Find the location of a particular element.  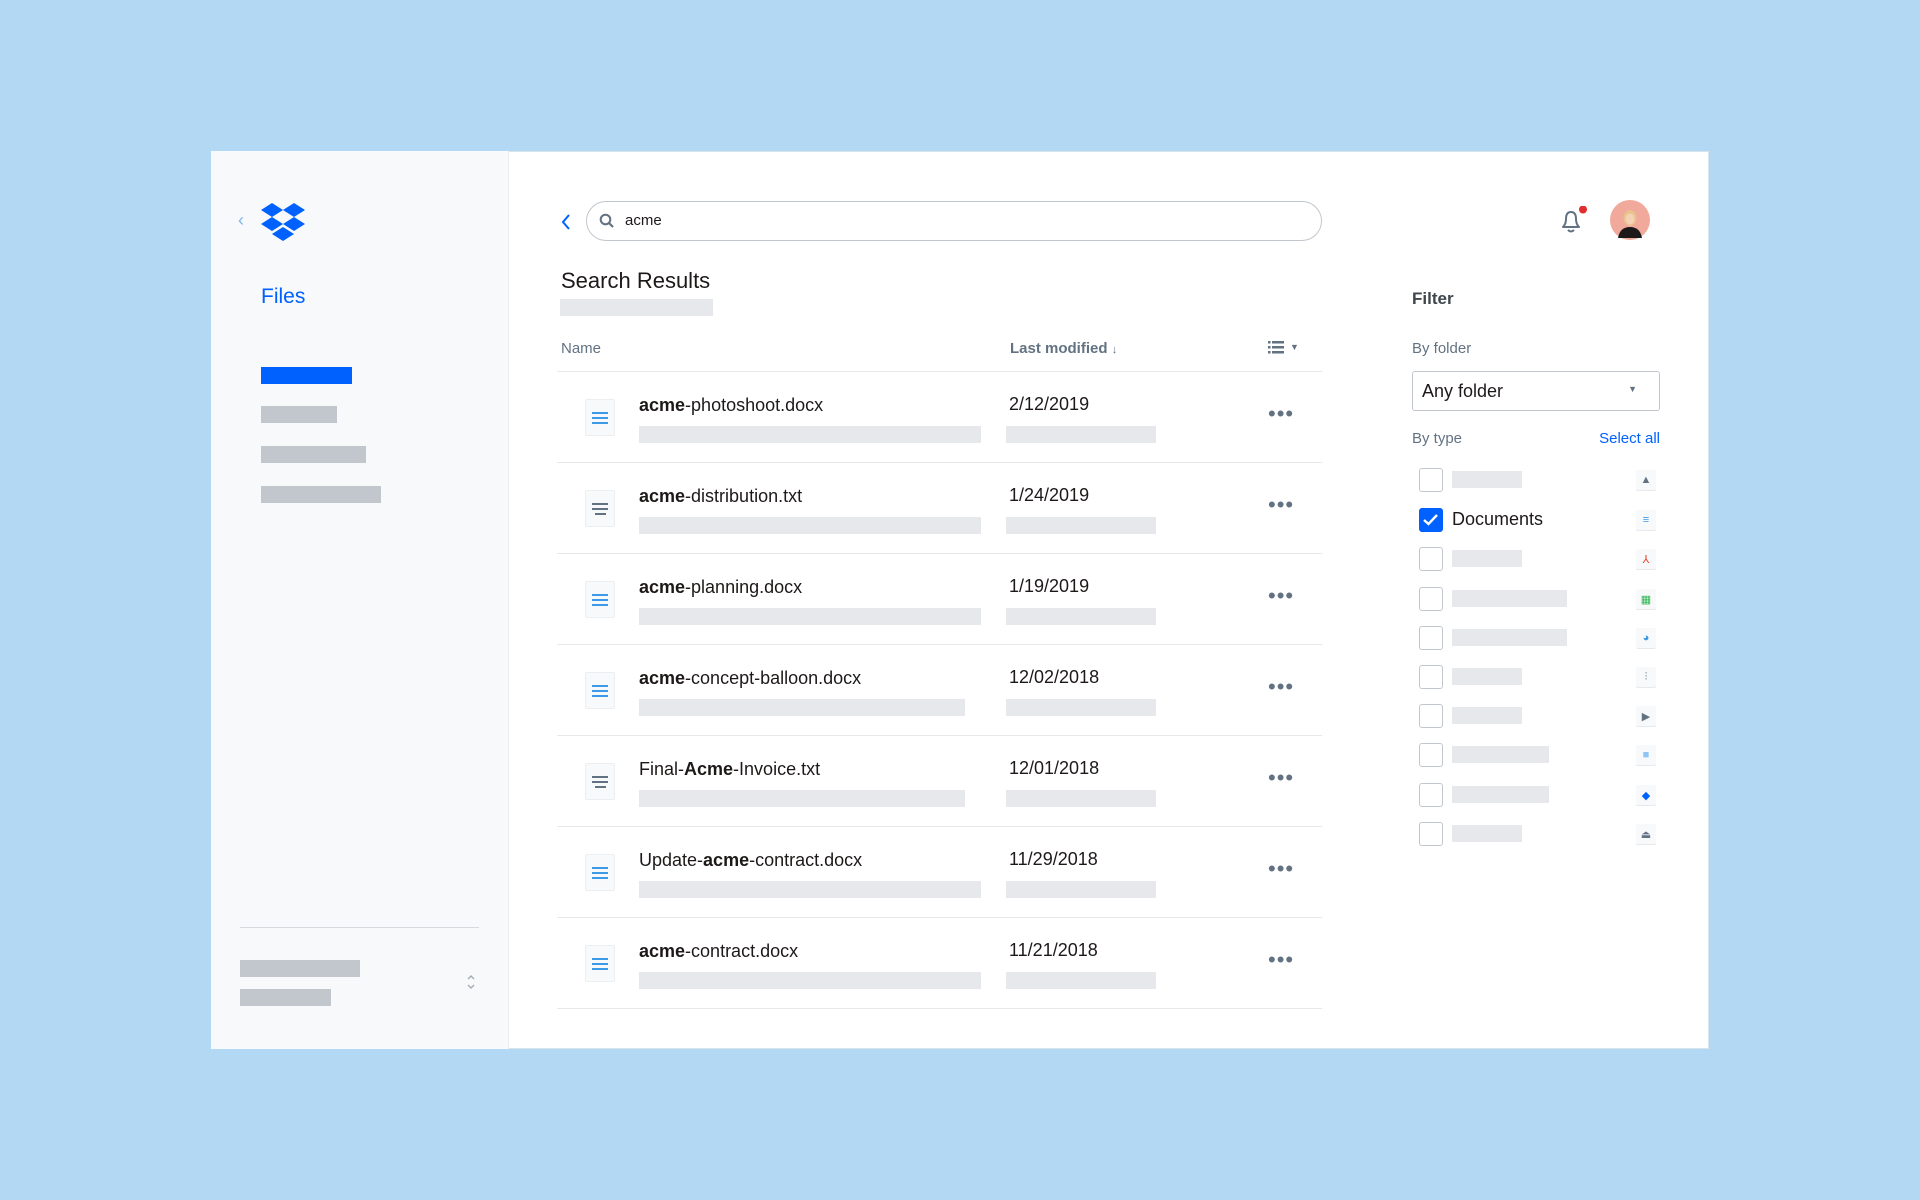

file-modified-date: 2/12/2019 is located at coordinates (1049, 404).